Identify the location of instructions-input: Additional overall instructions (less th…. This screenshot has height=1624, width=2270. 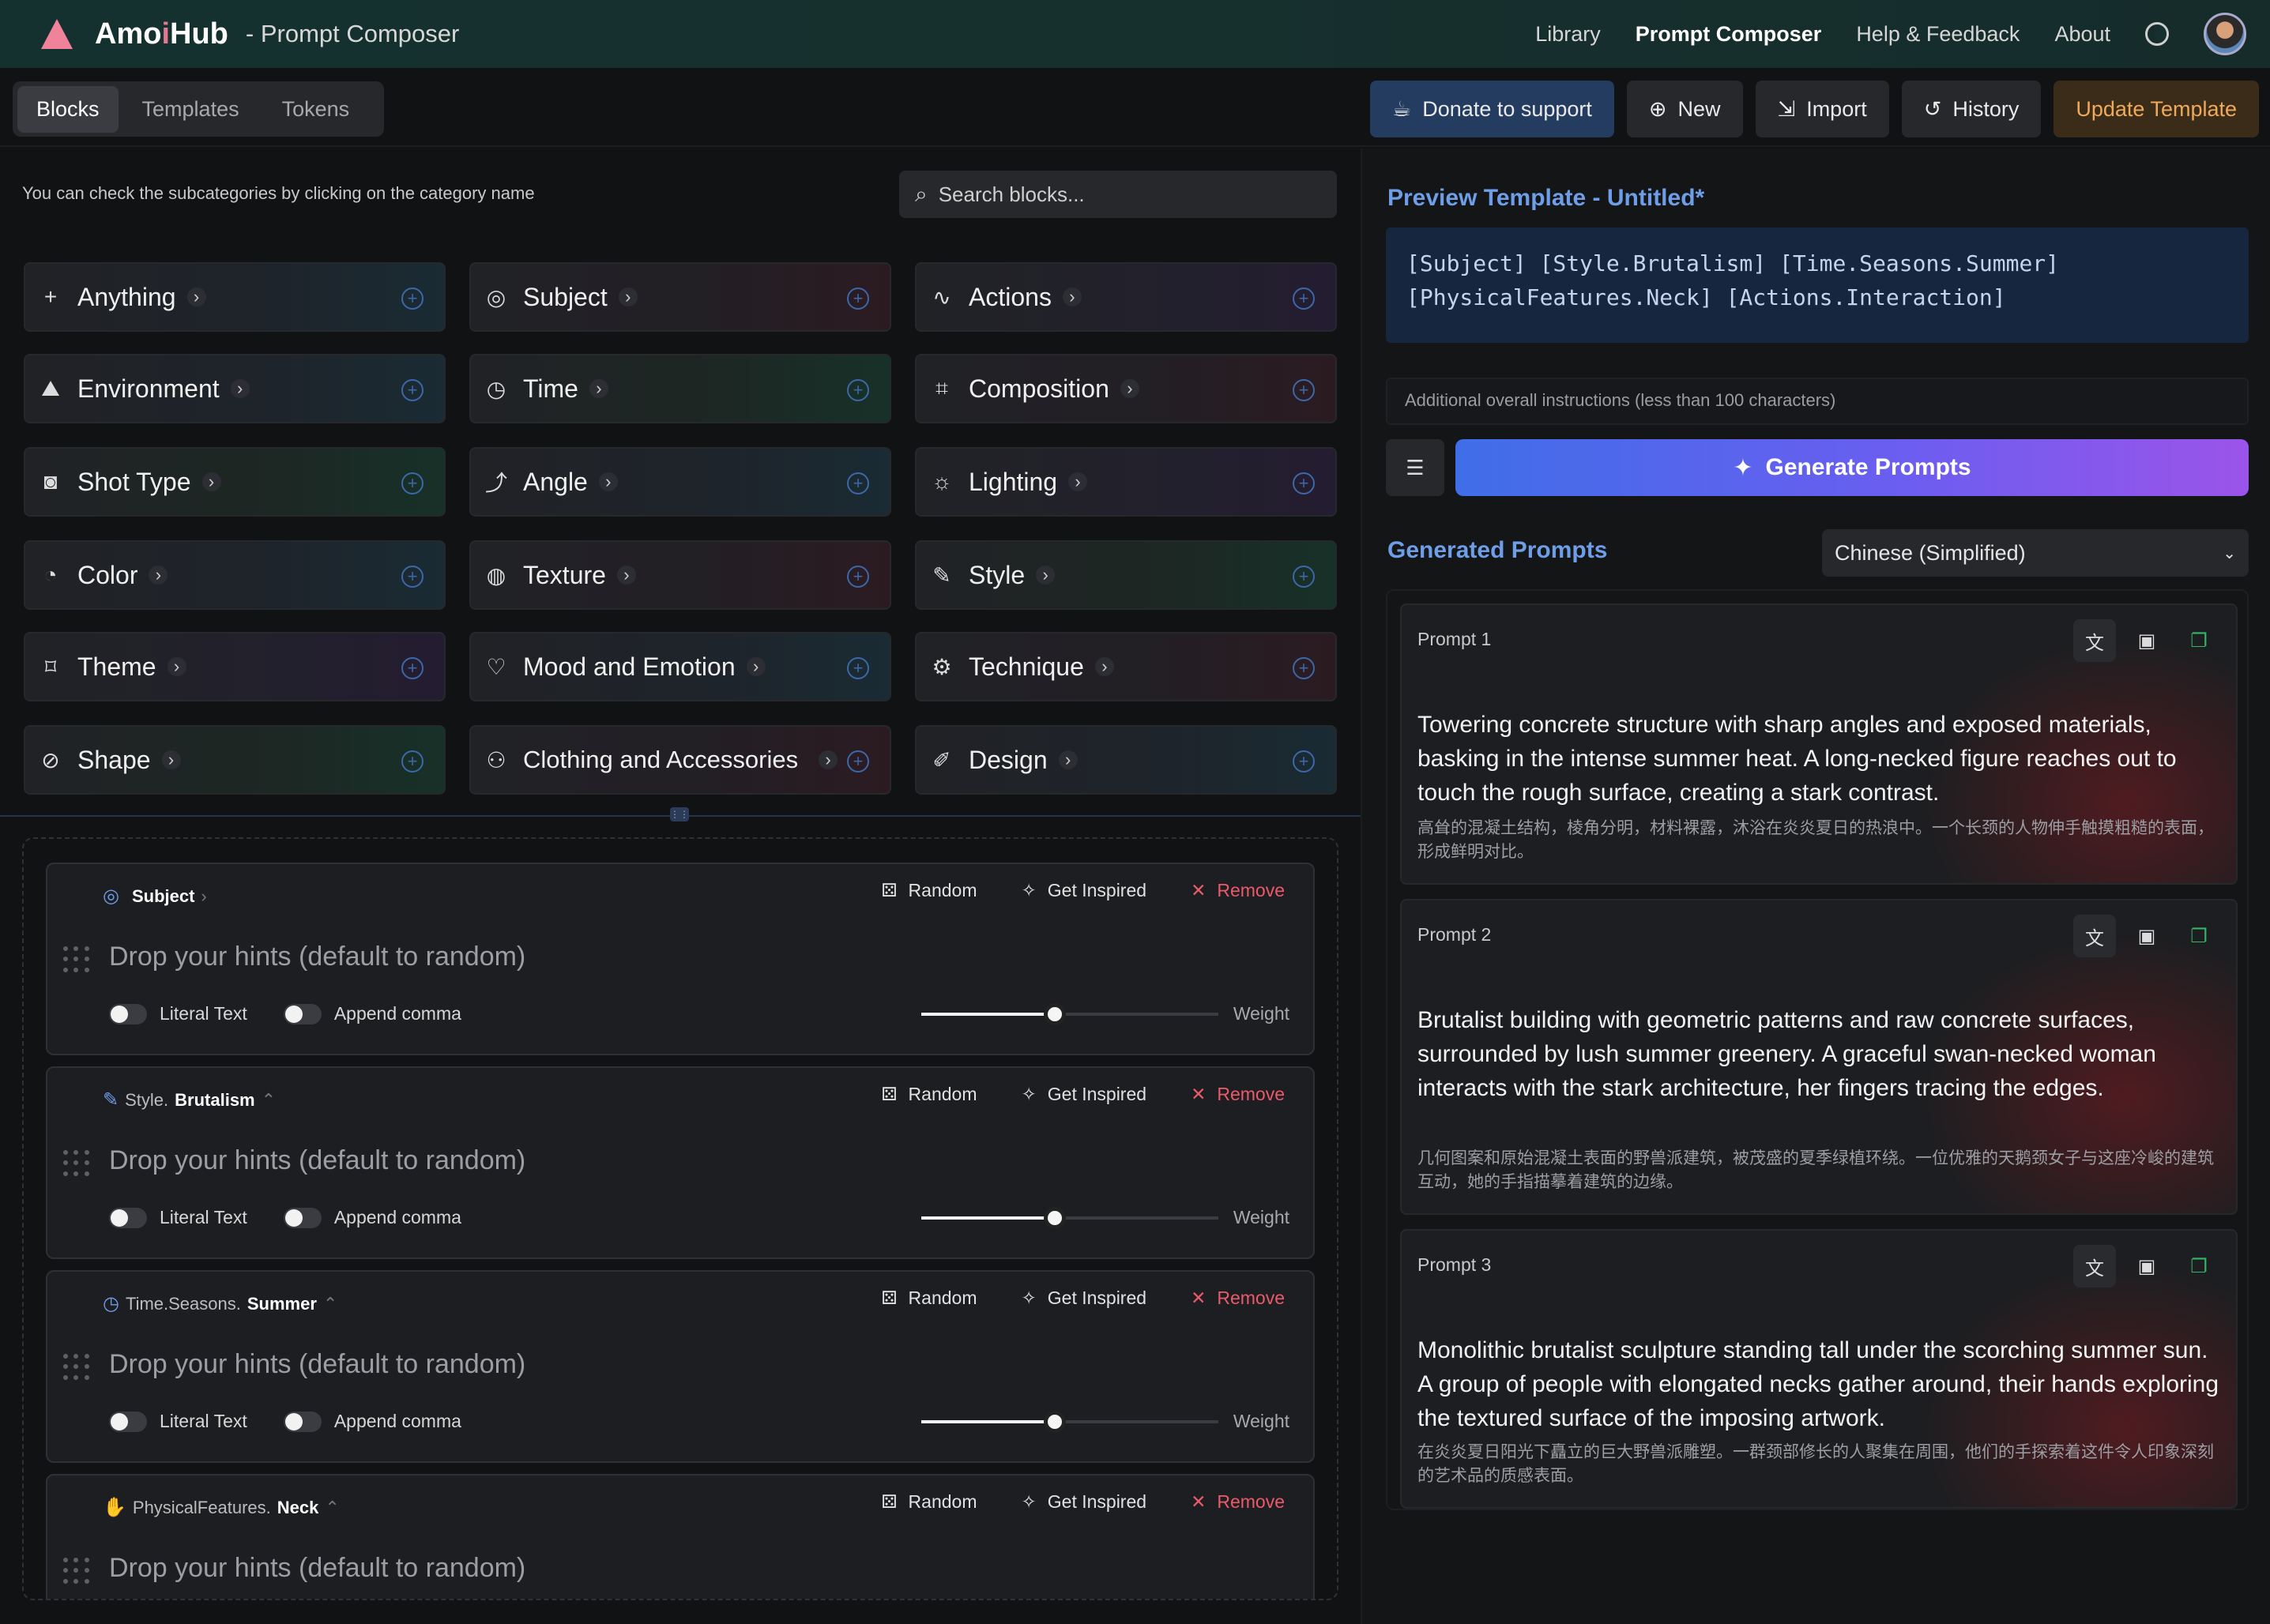
(1817, 401).